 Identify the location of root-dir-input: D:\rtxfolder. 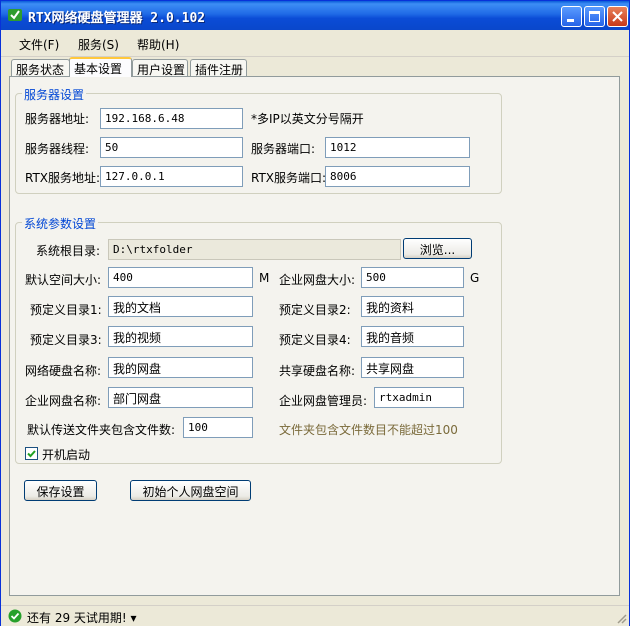
(254, 249).